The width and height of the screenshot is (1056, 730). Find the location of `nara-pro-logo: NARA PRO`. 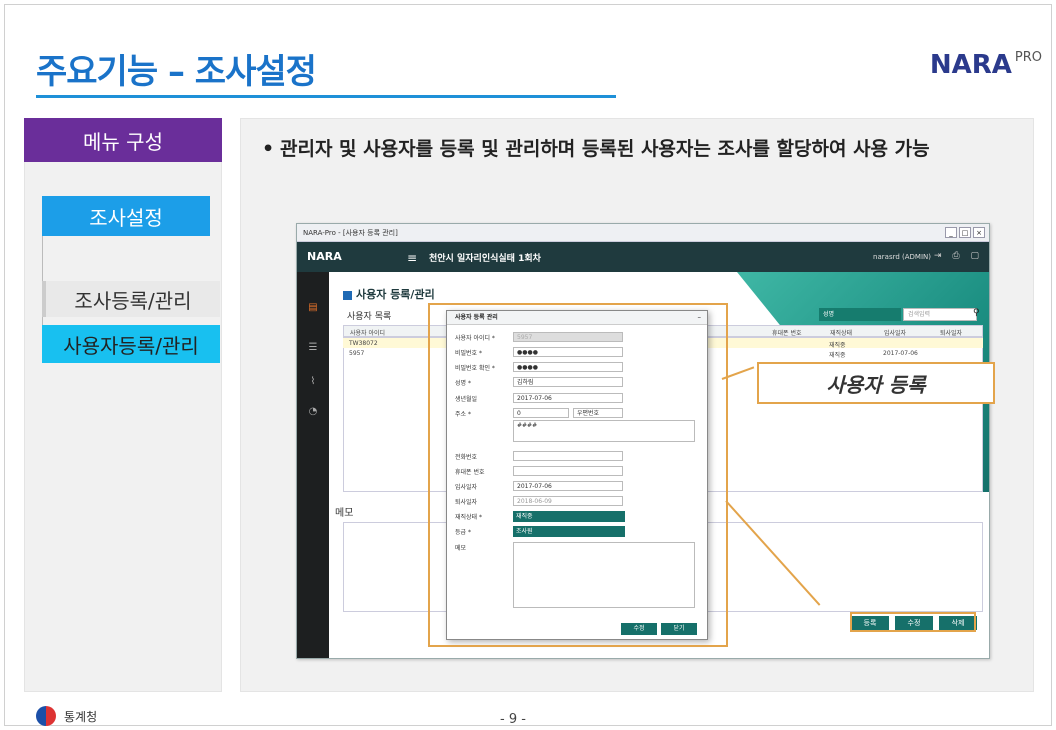

nara-pro-logo: NARA PRO is located at coordinates (986, 65).